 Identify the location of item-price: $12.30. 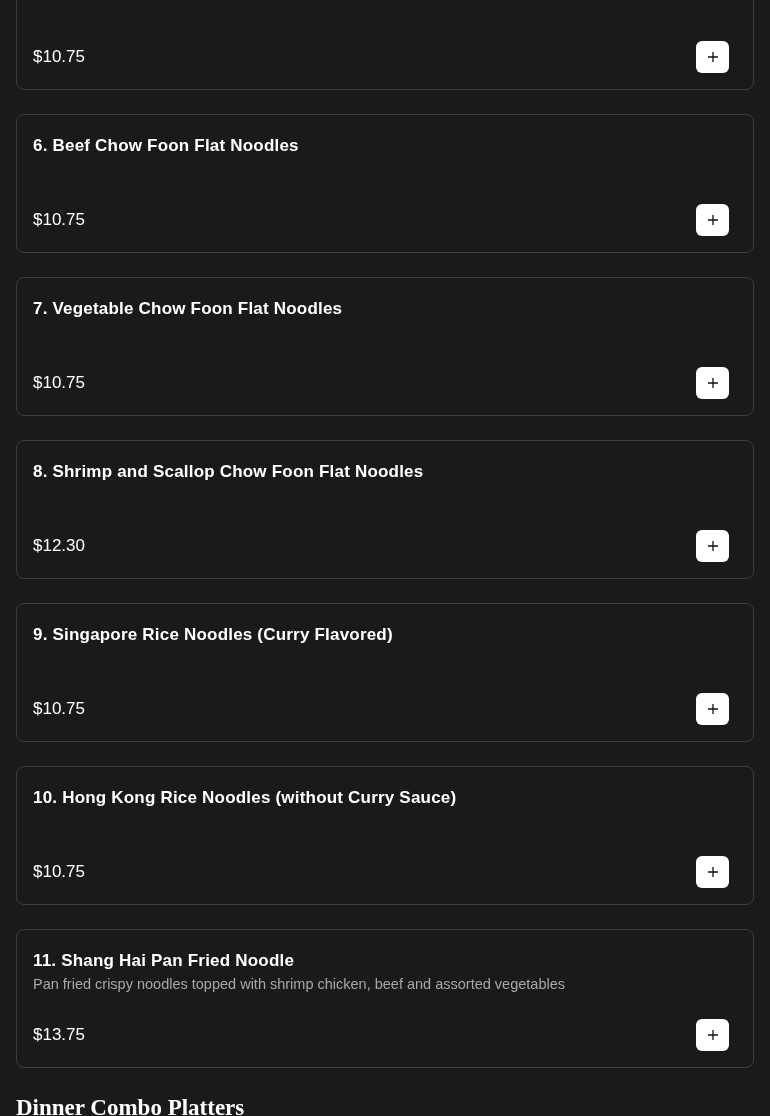
(59, 546).